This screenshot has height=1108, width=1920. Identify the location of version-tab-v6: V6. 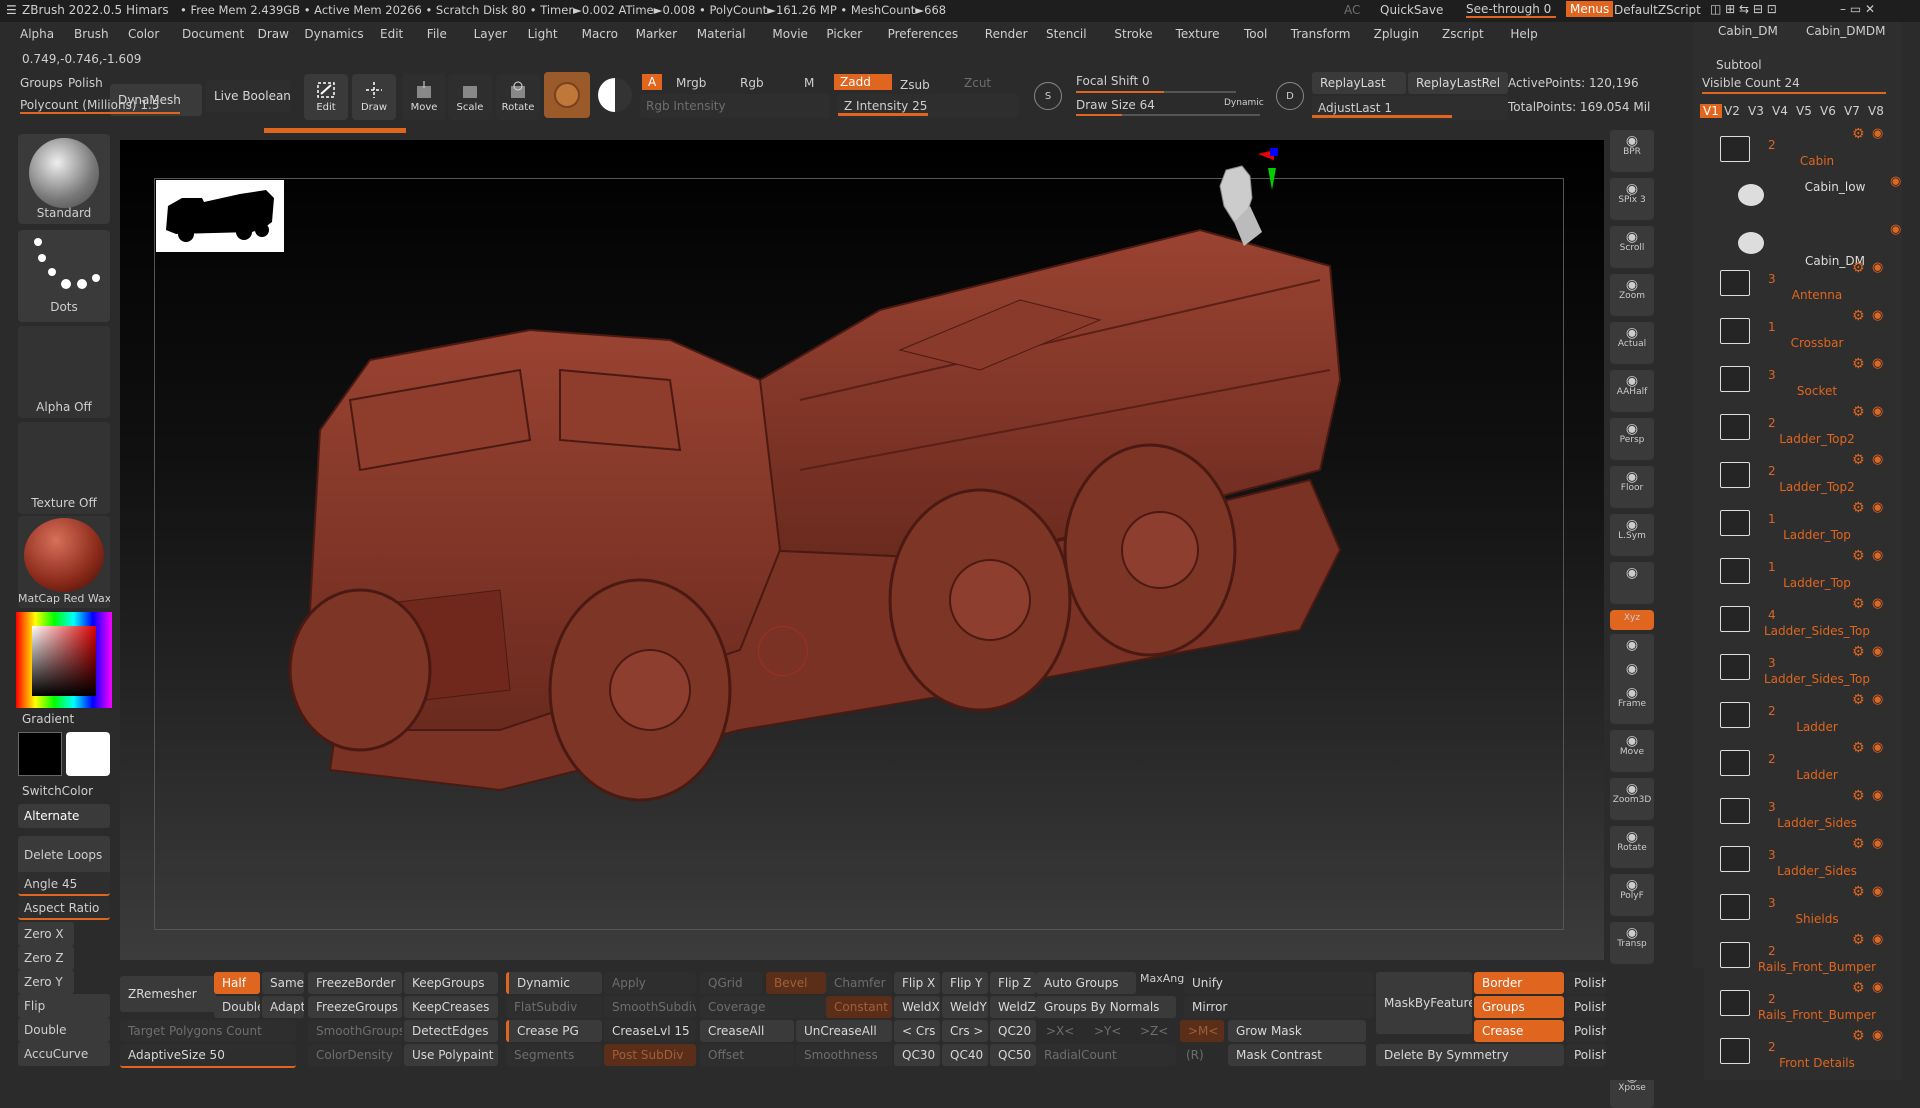
(1828, 111).